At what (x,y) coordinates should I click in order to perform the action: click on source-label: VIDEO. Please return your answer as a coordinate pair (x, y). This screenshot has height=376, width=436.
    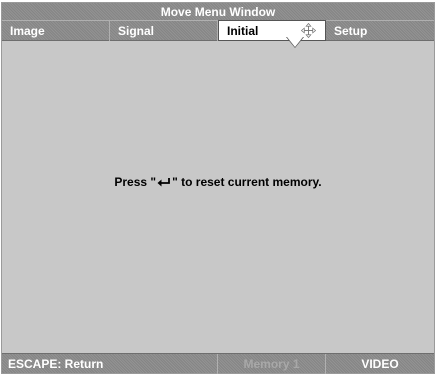
    Looking at the image, I should click on (380, 364).